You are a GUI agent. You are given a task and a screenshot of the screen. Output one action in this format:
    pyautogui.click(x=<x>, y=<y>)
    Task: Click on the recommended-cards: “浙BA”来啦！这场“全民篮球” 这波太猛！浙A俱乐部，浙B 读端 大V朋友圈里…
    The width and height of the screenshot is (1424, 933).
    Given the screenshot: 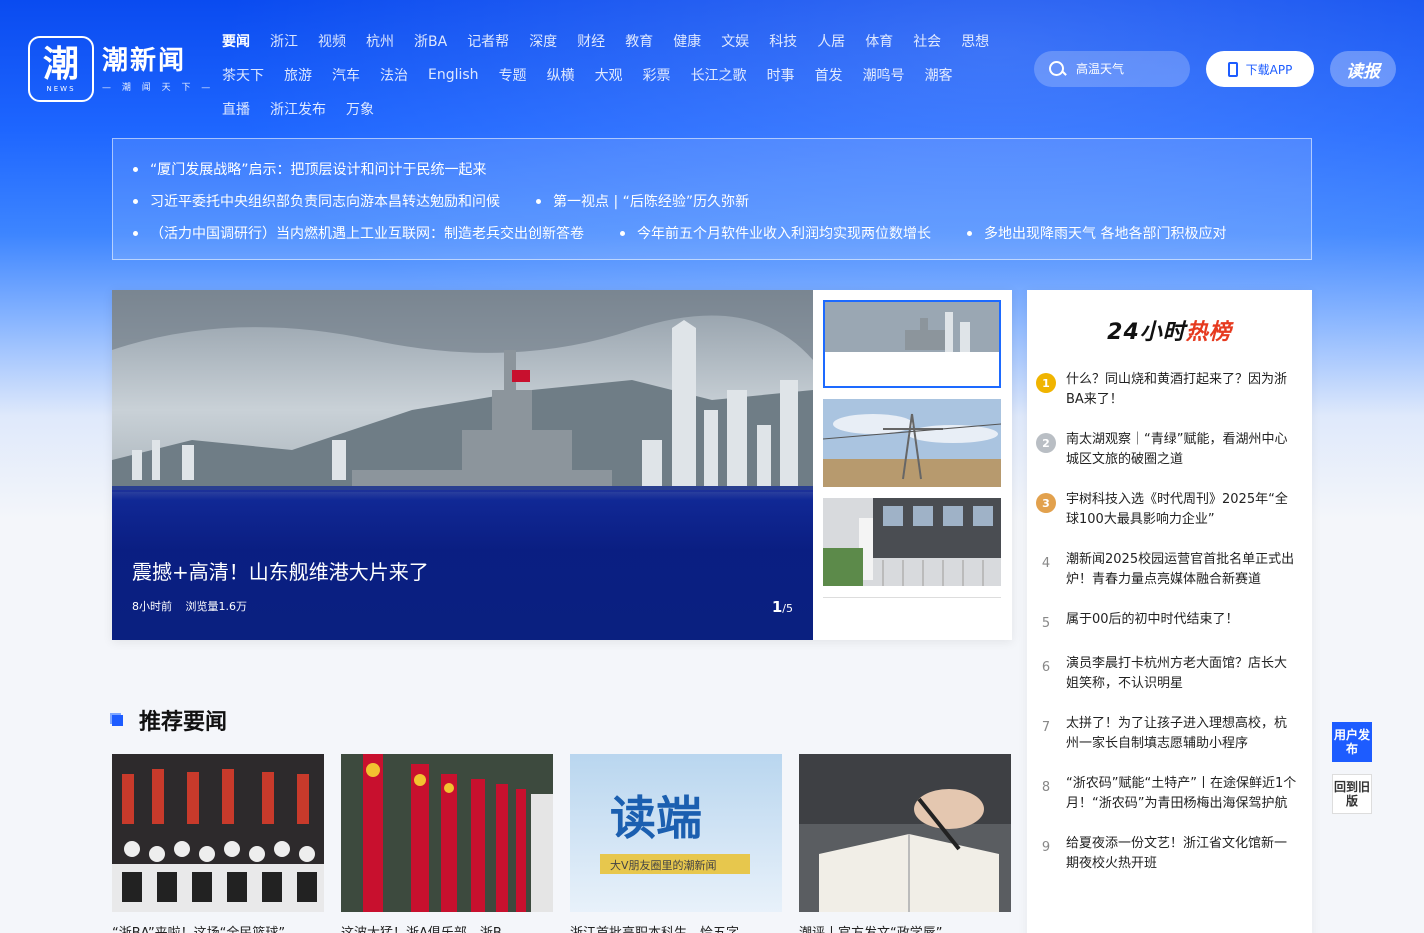 What is the action you would take?
    pyautogui.click(x=570, y=843)
    